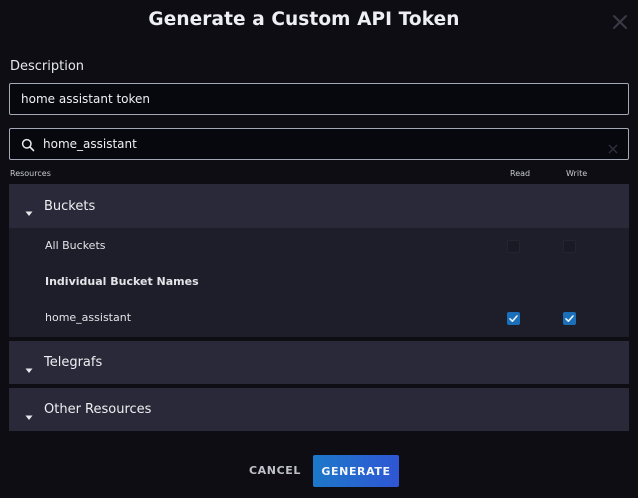 Image resolution: width=638 pixels, height=498 pixels. Describe the element at coordinates (319, 282) in the screenshot. I see `individual-buckets-heading-row: Individual Bucket Names` at that location.